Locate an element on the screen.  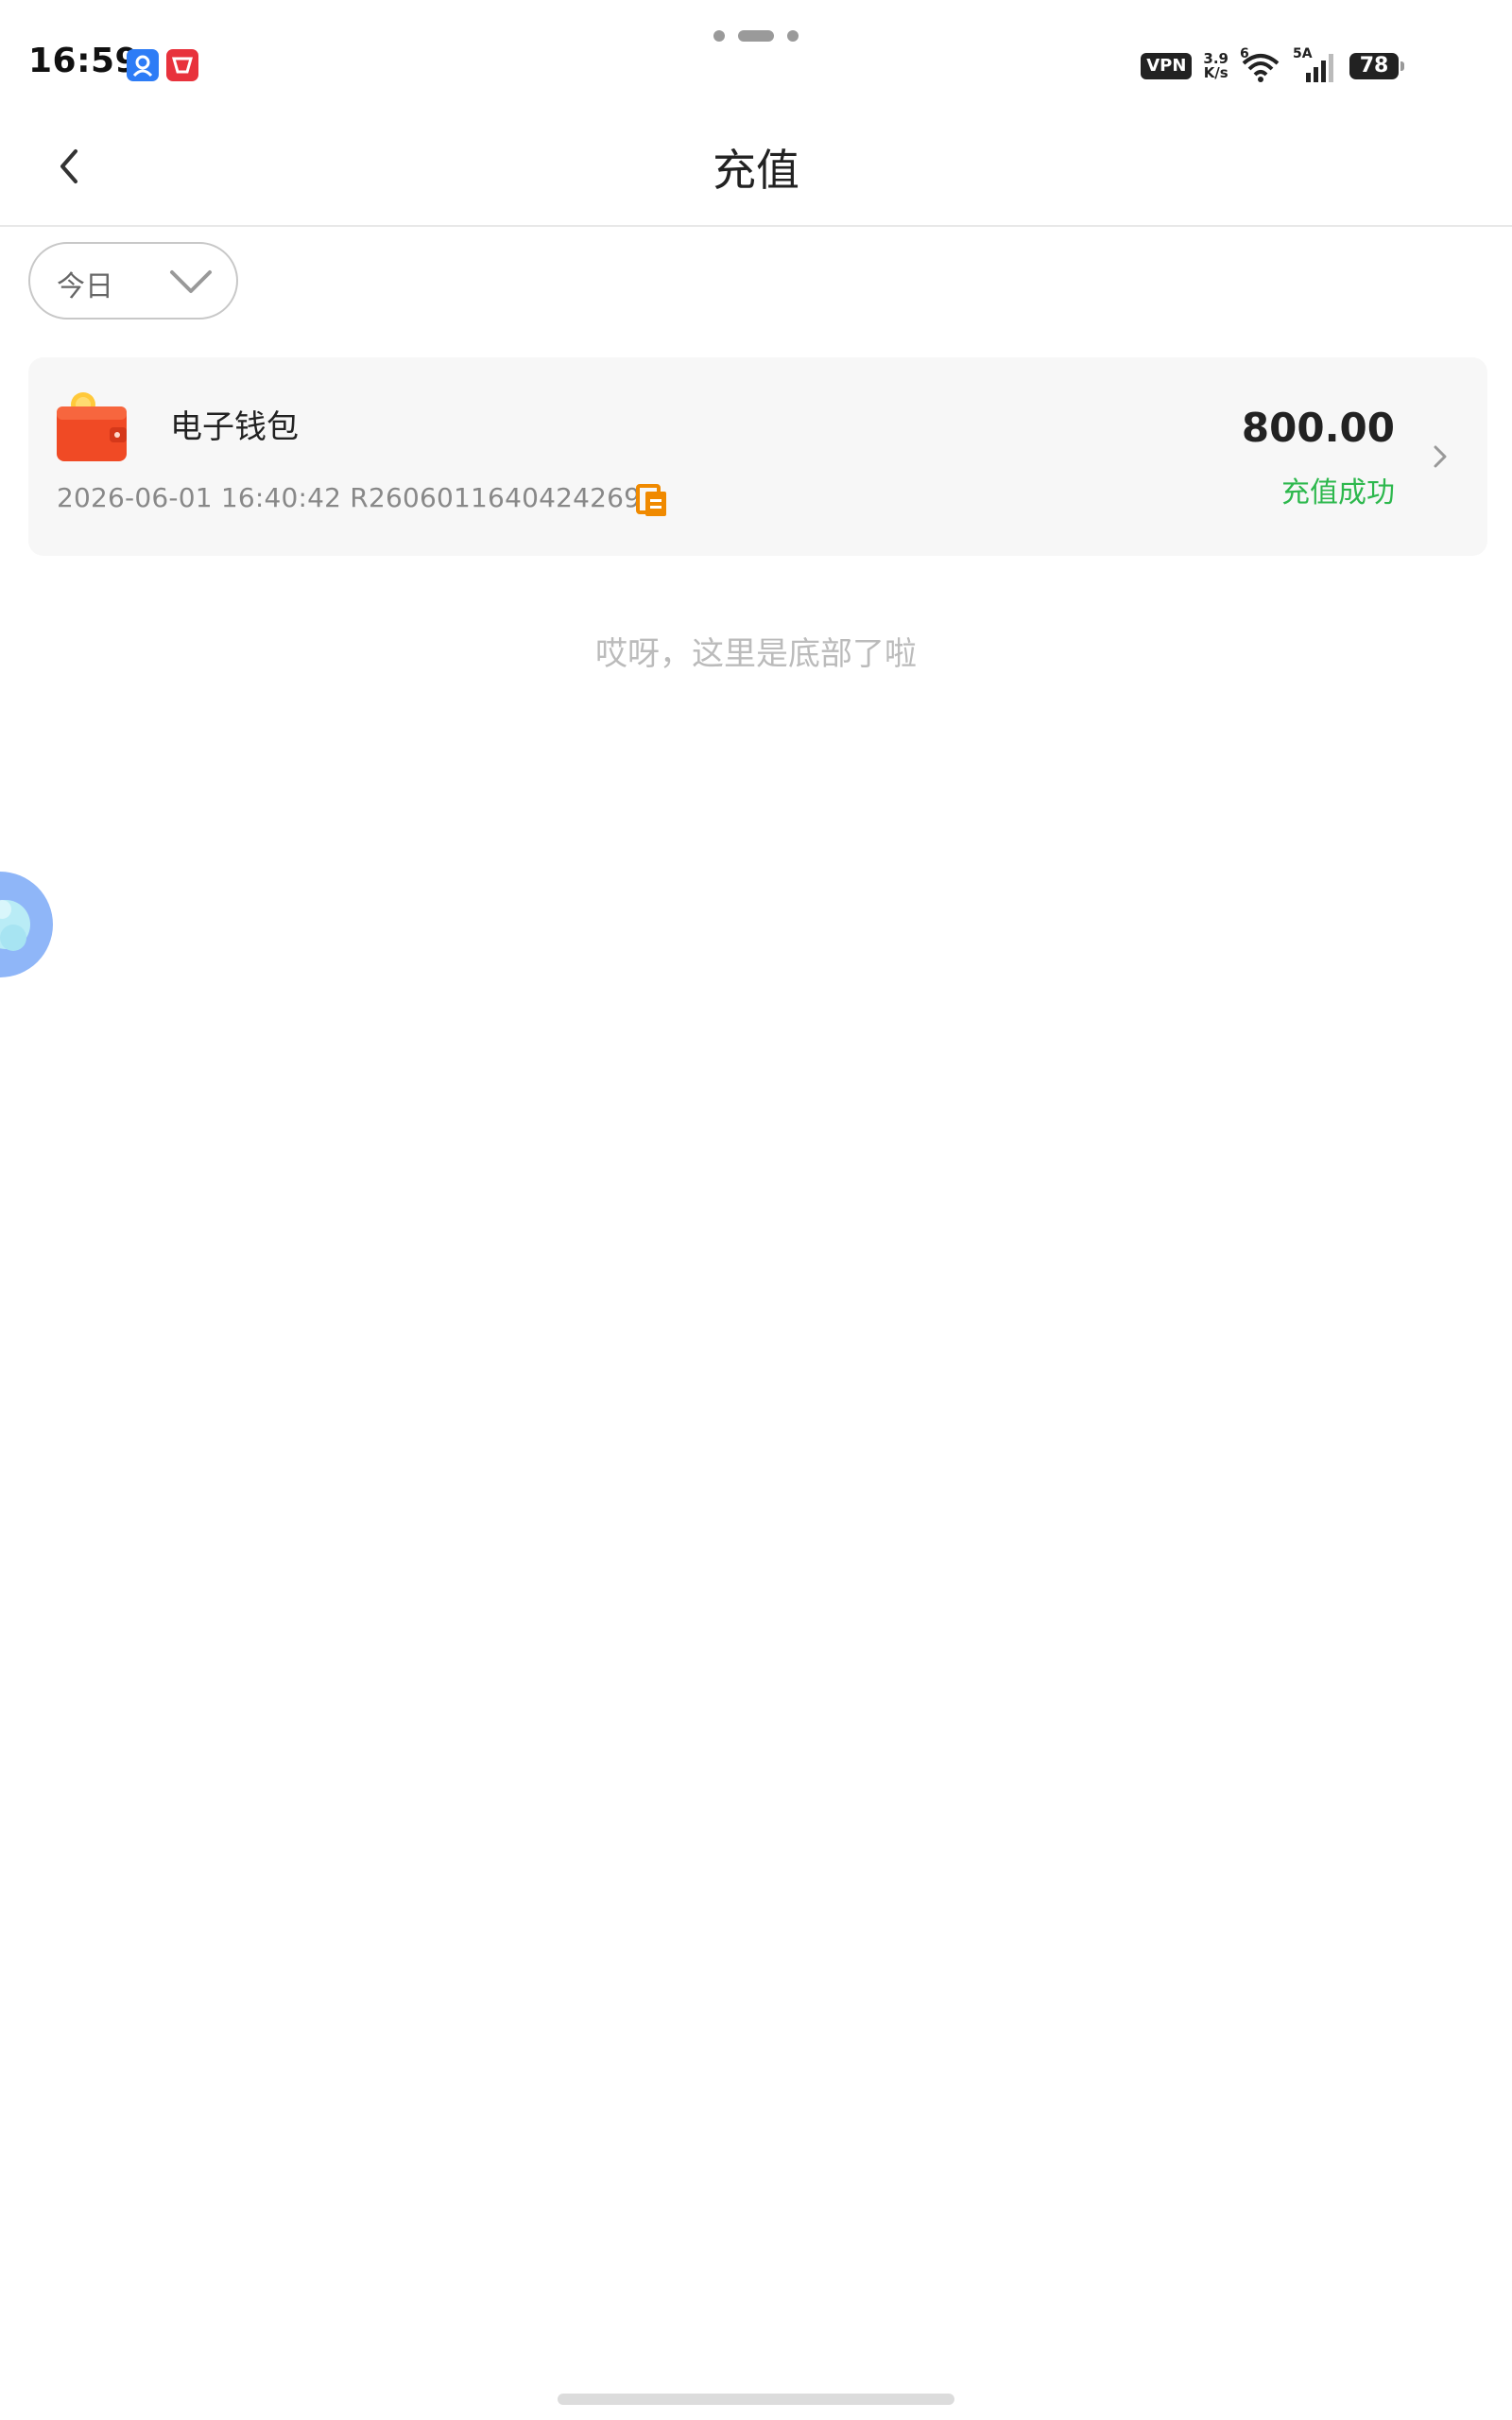
status-time: 16:59 is located at coordinates (84, 61).